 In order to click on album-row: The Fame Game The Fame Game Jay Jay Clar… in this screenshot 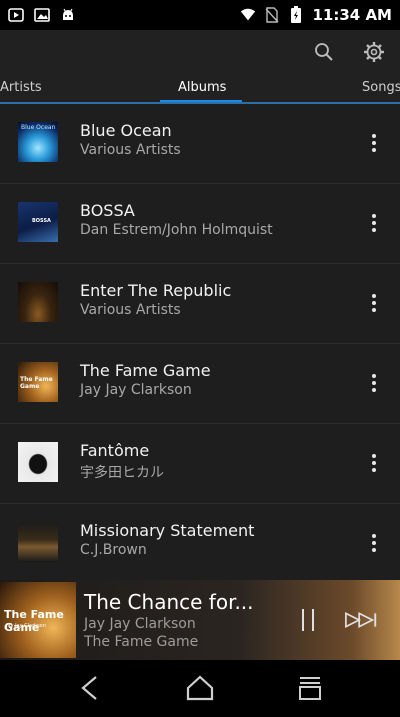, I will do `click(200, 384)`.